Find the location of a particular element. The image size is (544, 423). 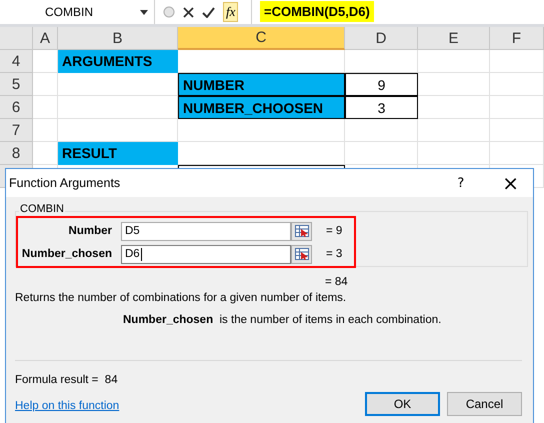

help-link: Help on this function is located at coordinates (67, 406).